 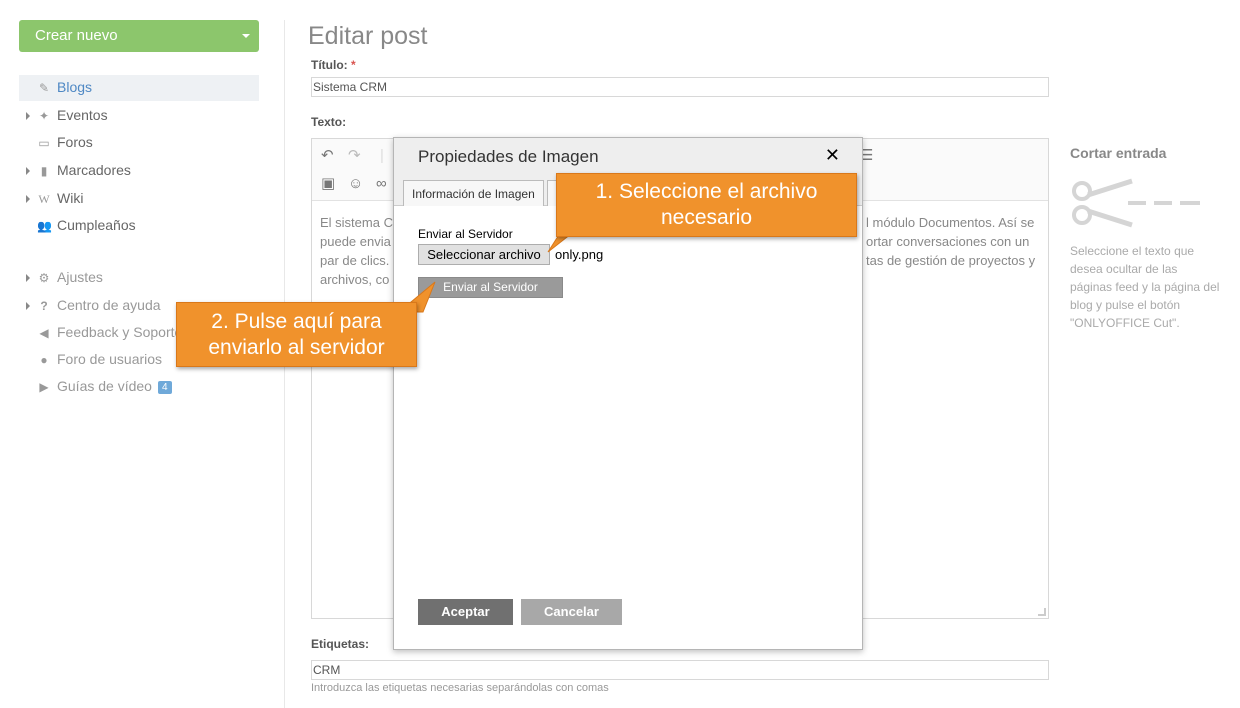 What do you see at coordinates (328, 184) in the screenshot?
I see `image-icon: ▣` at bounding box center [328, 184].